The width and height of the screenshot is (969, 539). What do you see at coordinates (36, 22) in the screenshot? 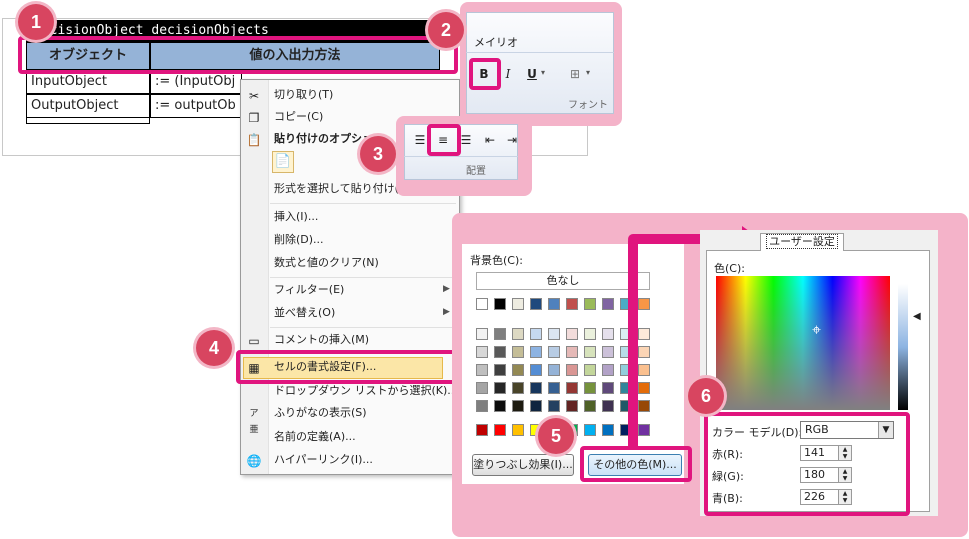
I see `callout-1: 1` at bounding box center [36, 22].